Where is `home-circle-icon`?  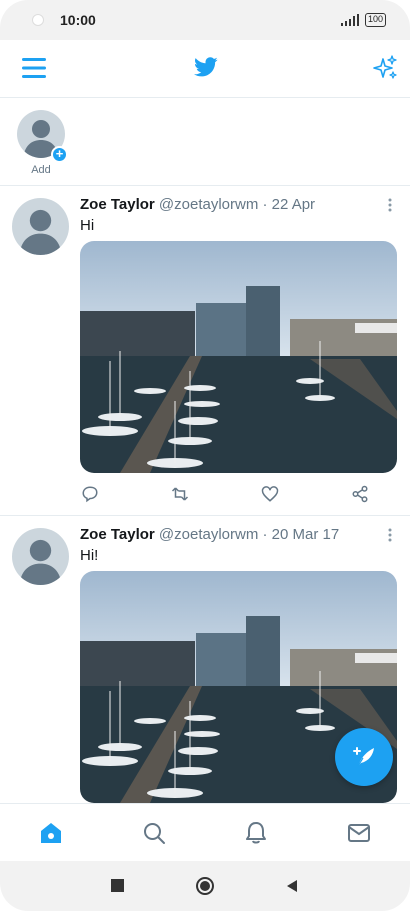 home-circle-icon is located at coordinates (205, 886).